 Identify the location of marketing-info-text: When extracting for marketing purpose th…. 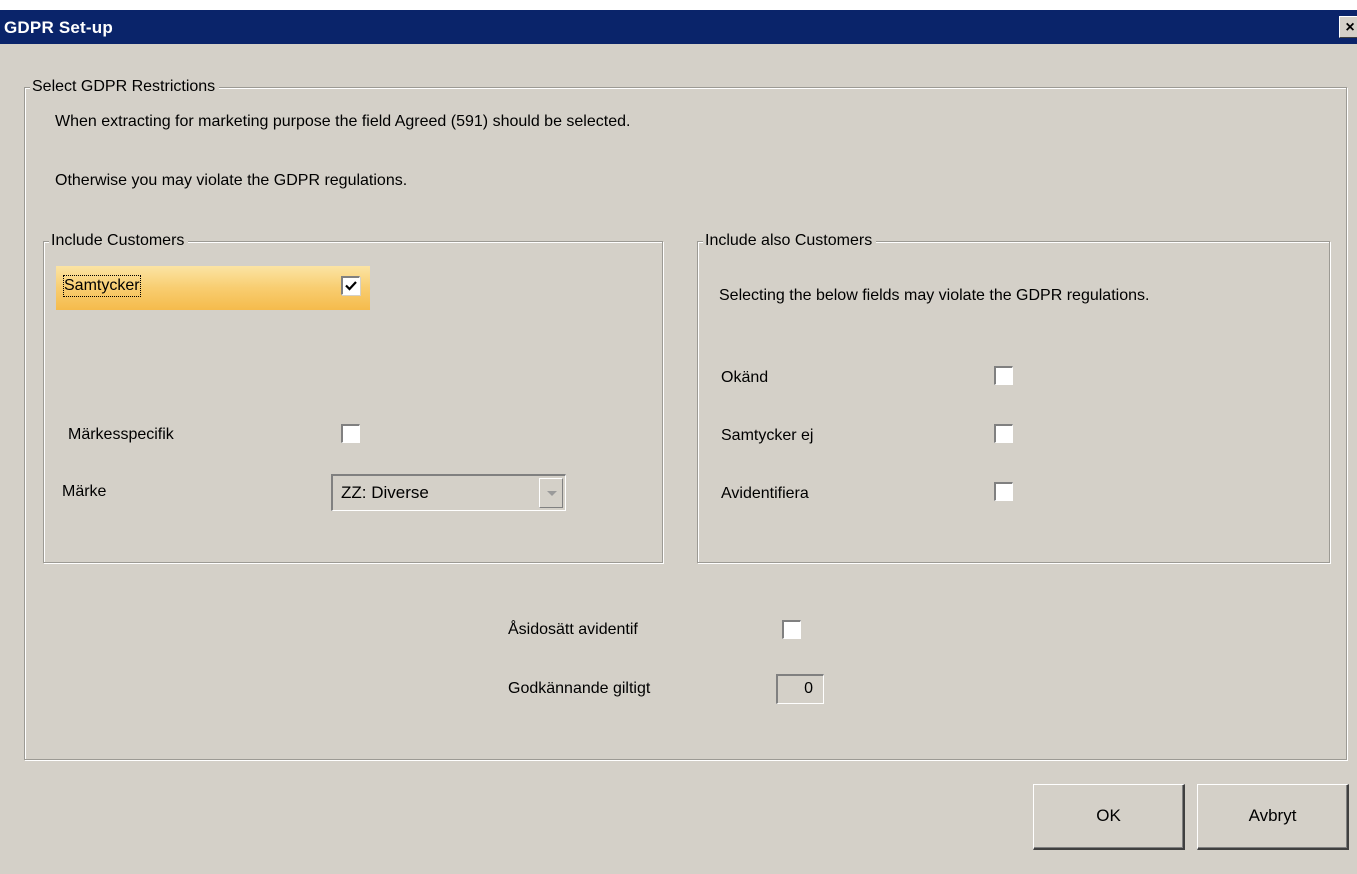
(343, 121).